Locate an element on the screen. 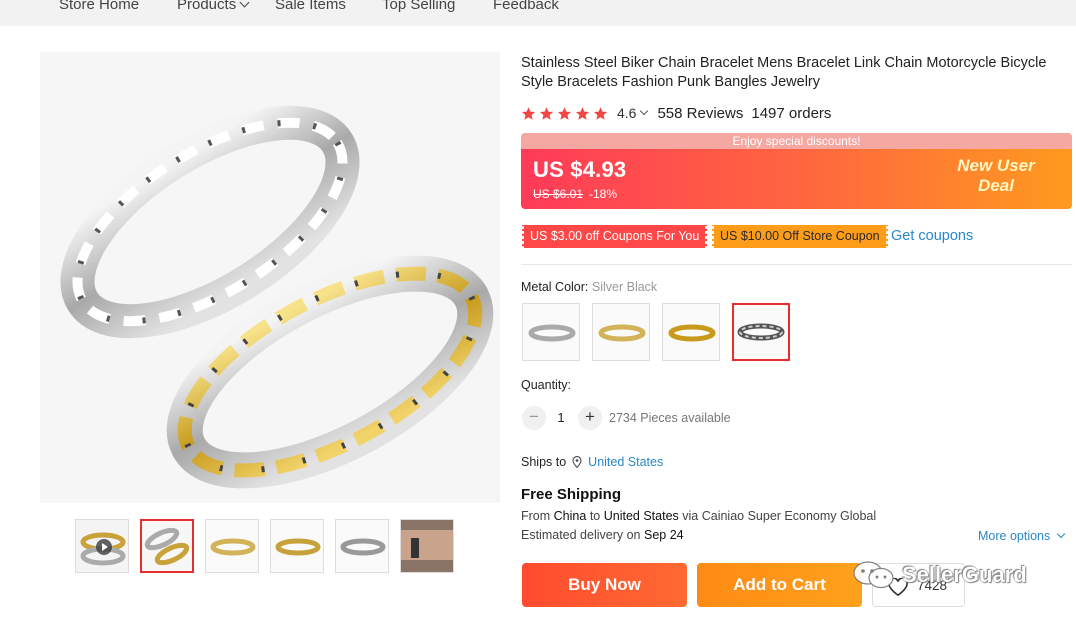 The width and height of the screenshot is (1076, 619). nav-sale-items: Sale Items is located at coordinates (310, 6).